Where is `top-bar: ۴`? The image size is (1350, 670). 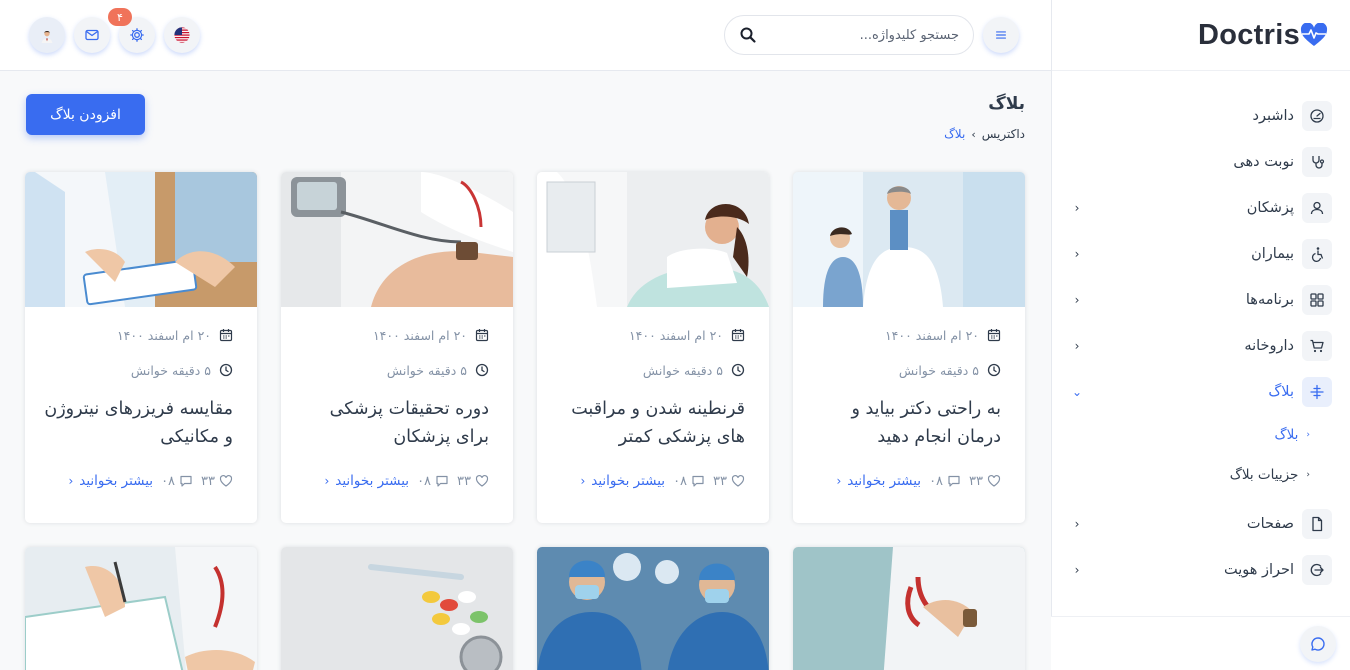 top-bar: ۴ is located at coordinates (525, 35).